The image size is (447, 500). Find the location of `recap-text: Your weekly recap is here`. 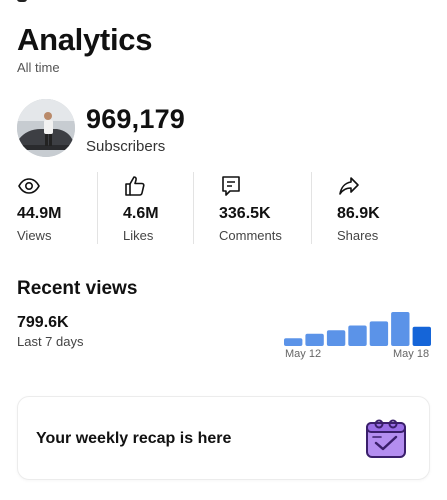

recap-text: Your weekly recap is here is located at coordinates (134, 438).